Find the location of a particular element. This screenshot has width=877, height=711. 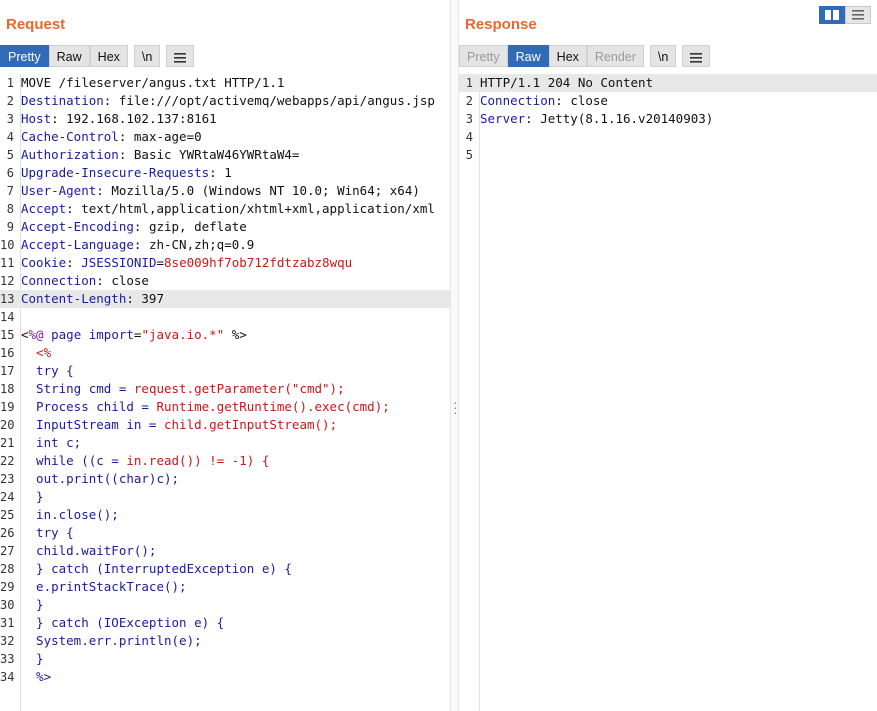

line-number: 22 is located at coordinates (7, 461).